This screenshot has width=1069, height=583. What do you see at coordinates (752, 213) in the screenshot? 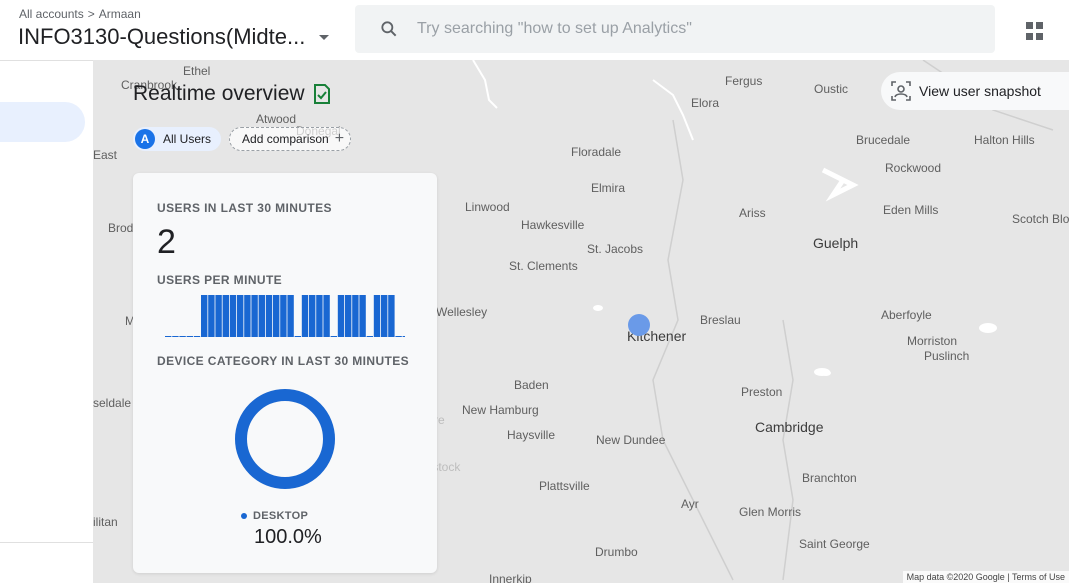
I see `map-town-ariss: Ariss` at bounding box center [752, 213].